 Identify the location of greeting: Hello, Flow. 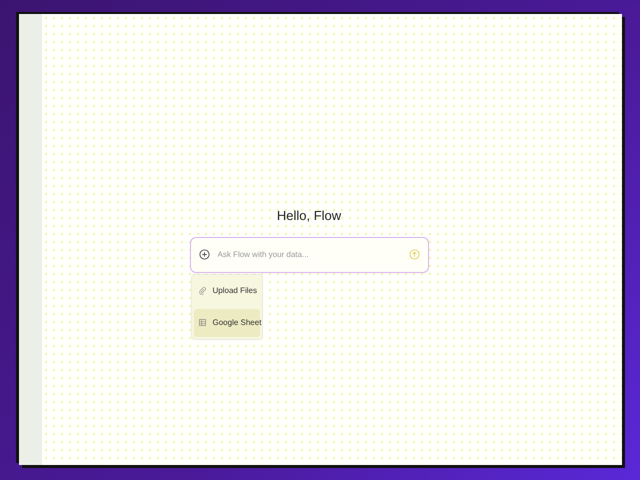
(309, 216).